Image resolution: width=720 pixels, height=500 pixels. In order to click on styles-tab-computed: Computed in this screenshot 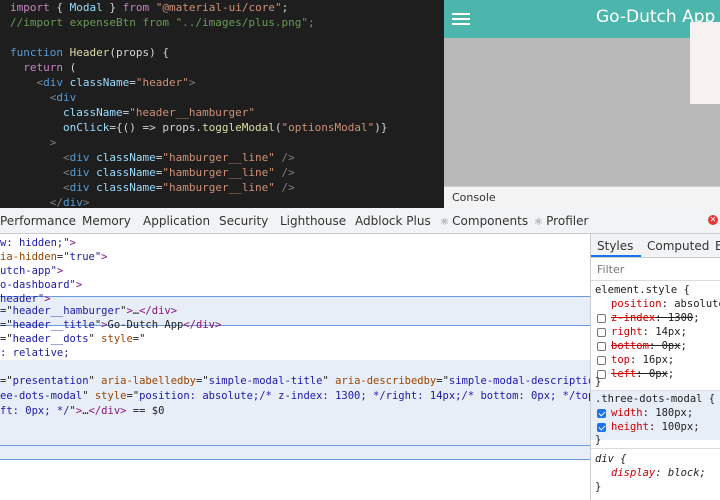, I will do `click(678, 246)`.